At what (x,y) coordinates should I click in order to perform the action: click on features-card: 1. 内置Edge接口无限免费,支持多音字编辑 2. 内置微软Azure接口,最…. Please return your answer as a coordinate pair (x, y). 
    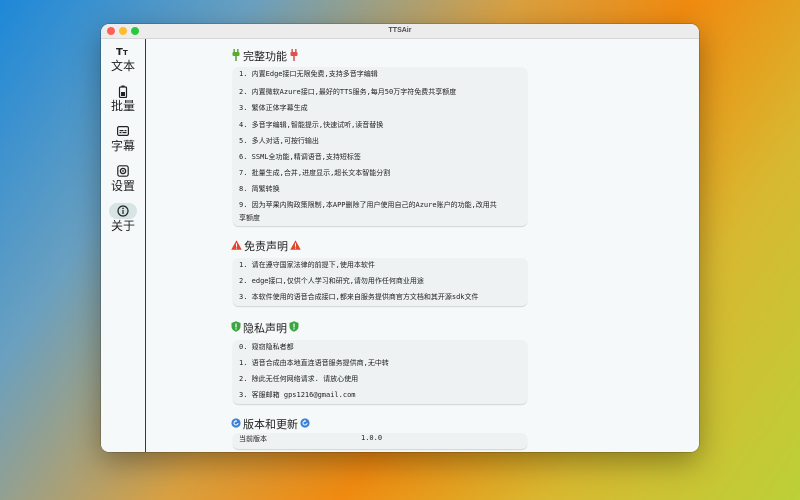
    Looking at the image, I should click on (380, 146).